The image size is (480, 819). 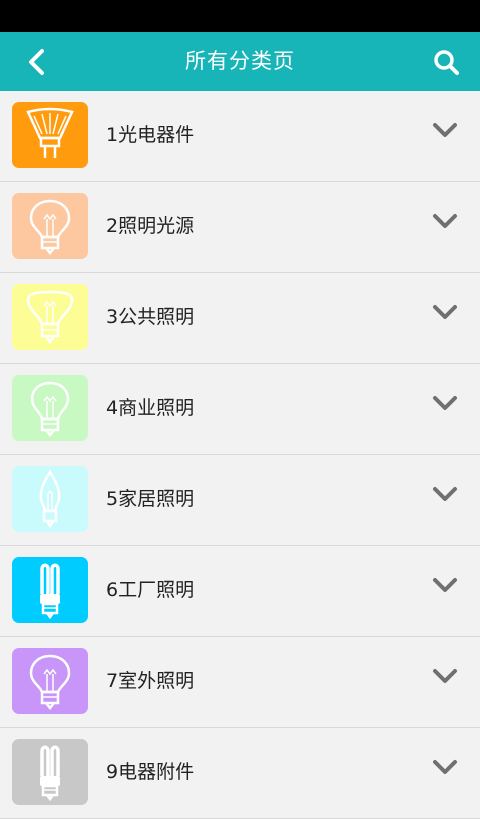 I want to click on category-row: 9电器附件, so click(x=240, y=773).